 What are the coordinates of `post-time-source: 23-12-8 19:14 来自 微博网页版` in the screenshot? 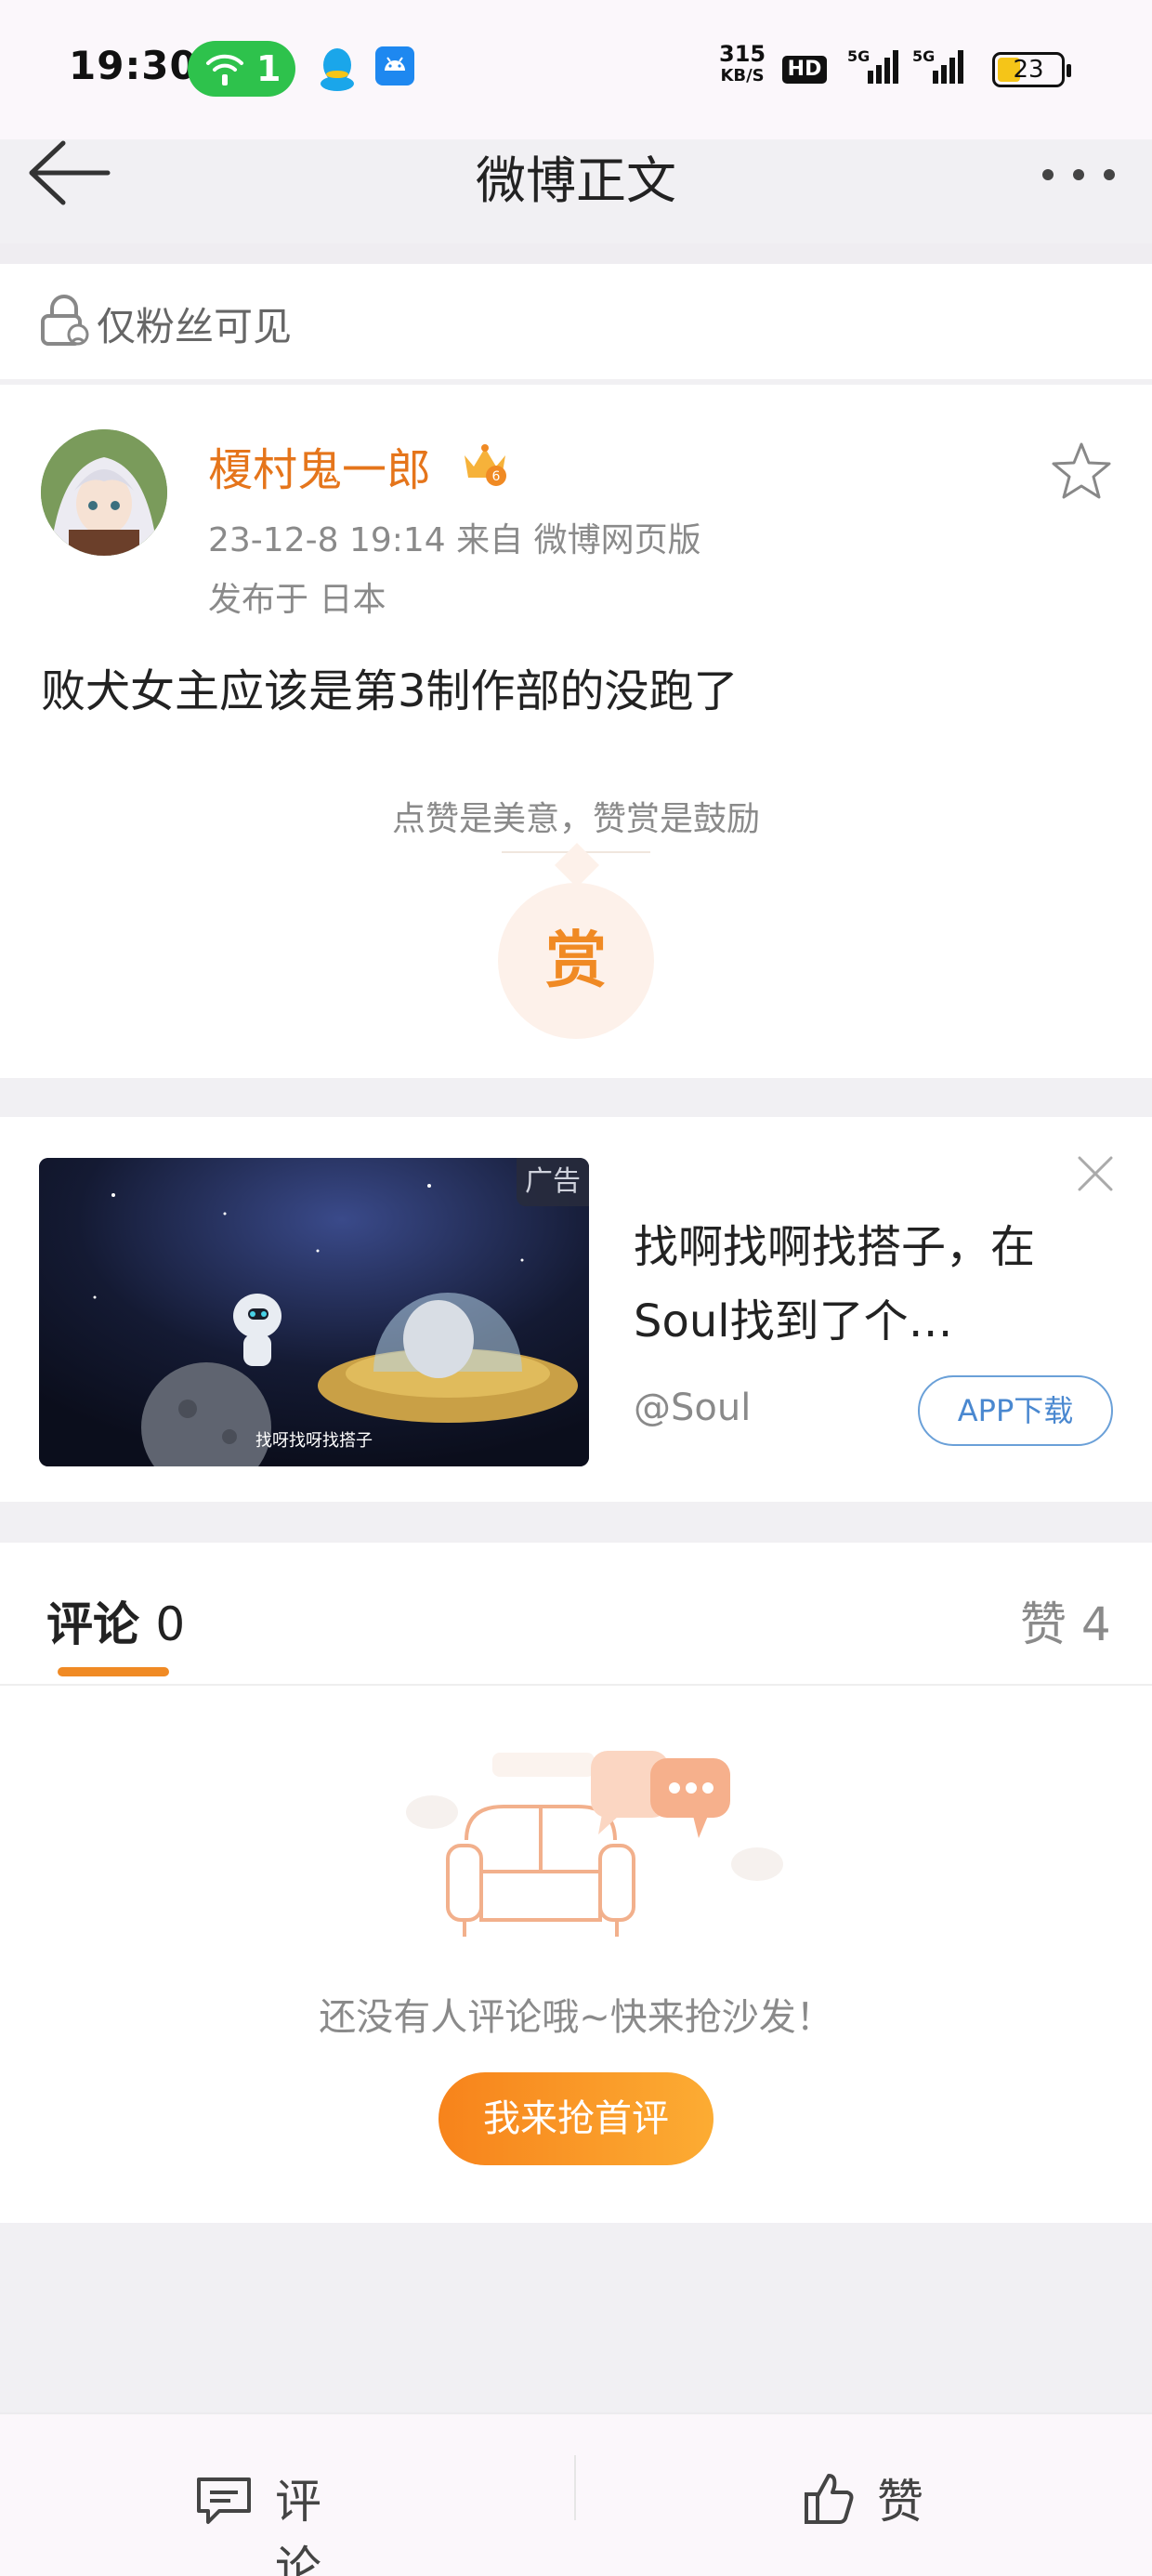 It's located at (454, 540).